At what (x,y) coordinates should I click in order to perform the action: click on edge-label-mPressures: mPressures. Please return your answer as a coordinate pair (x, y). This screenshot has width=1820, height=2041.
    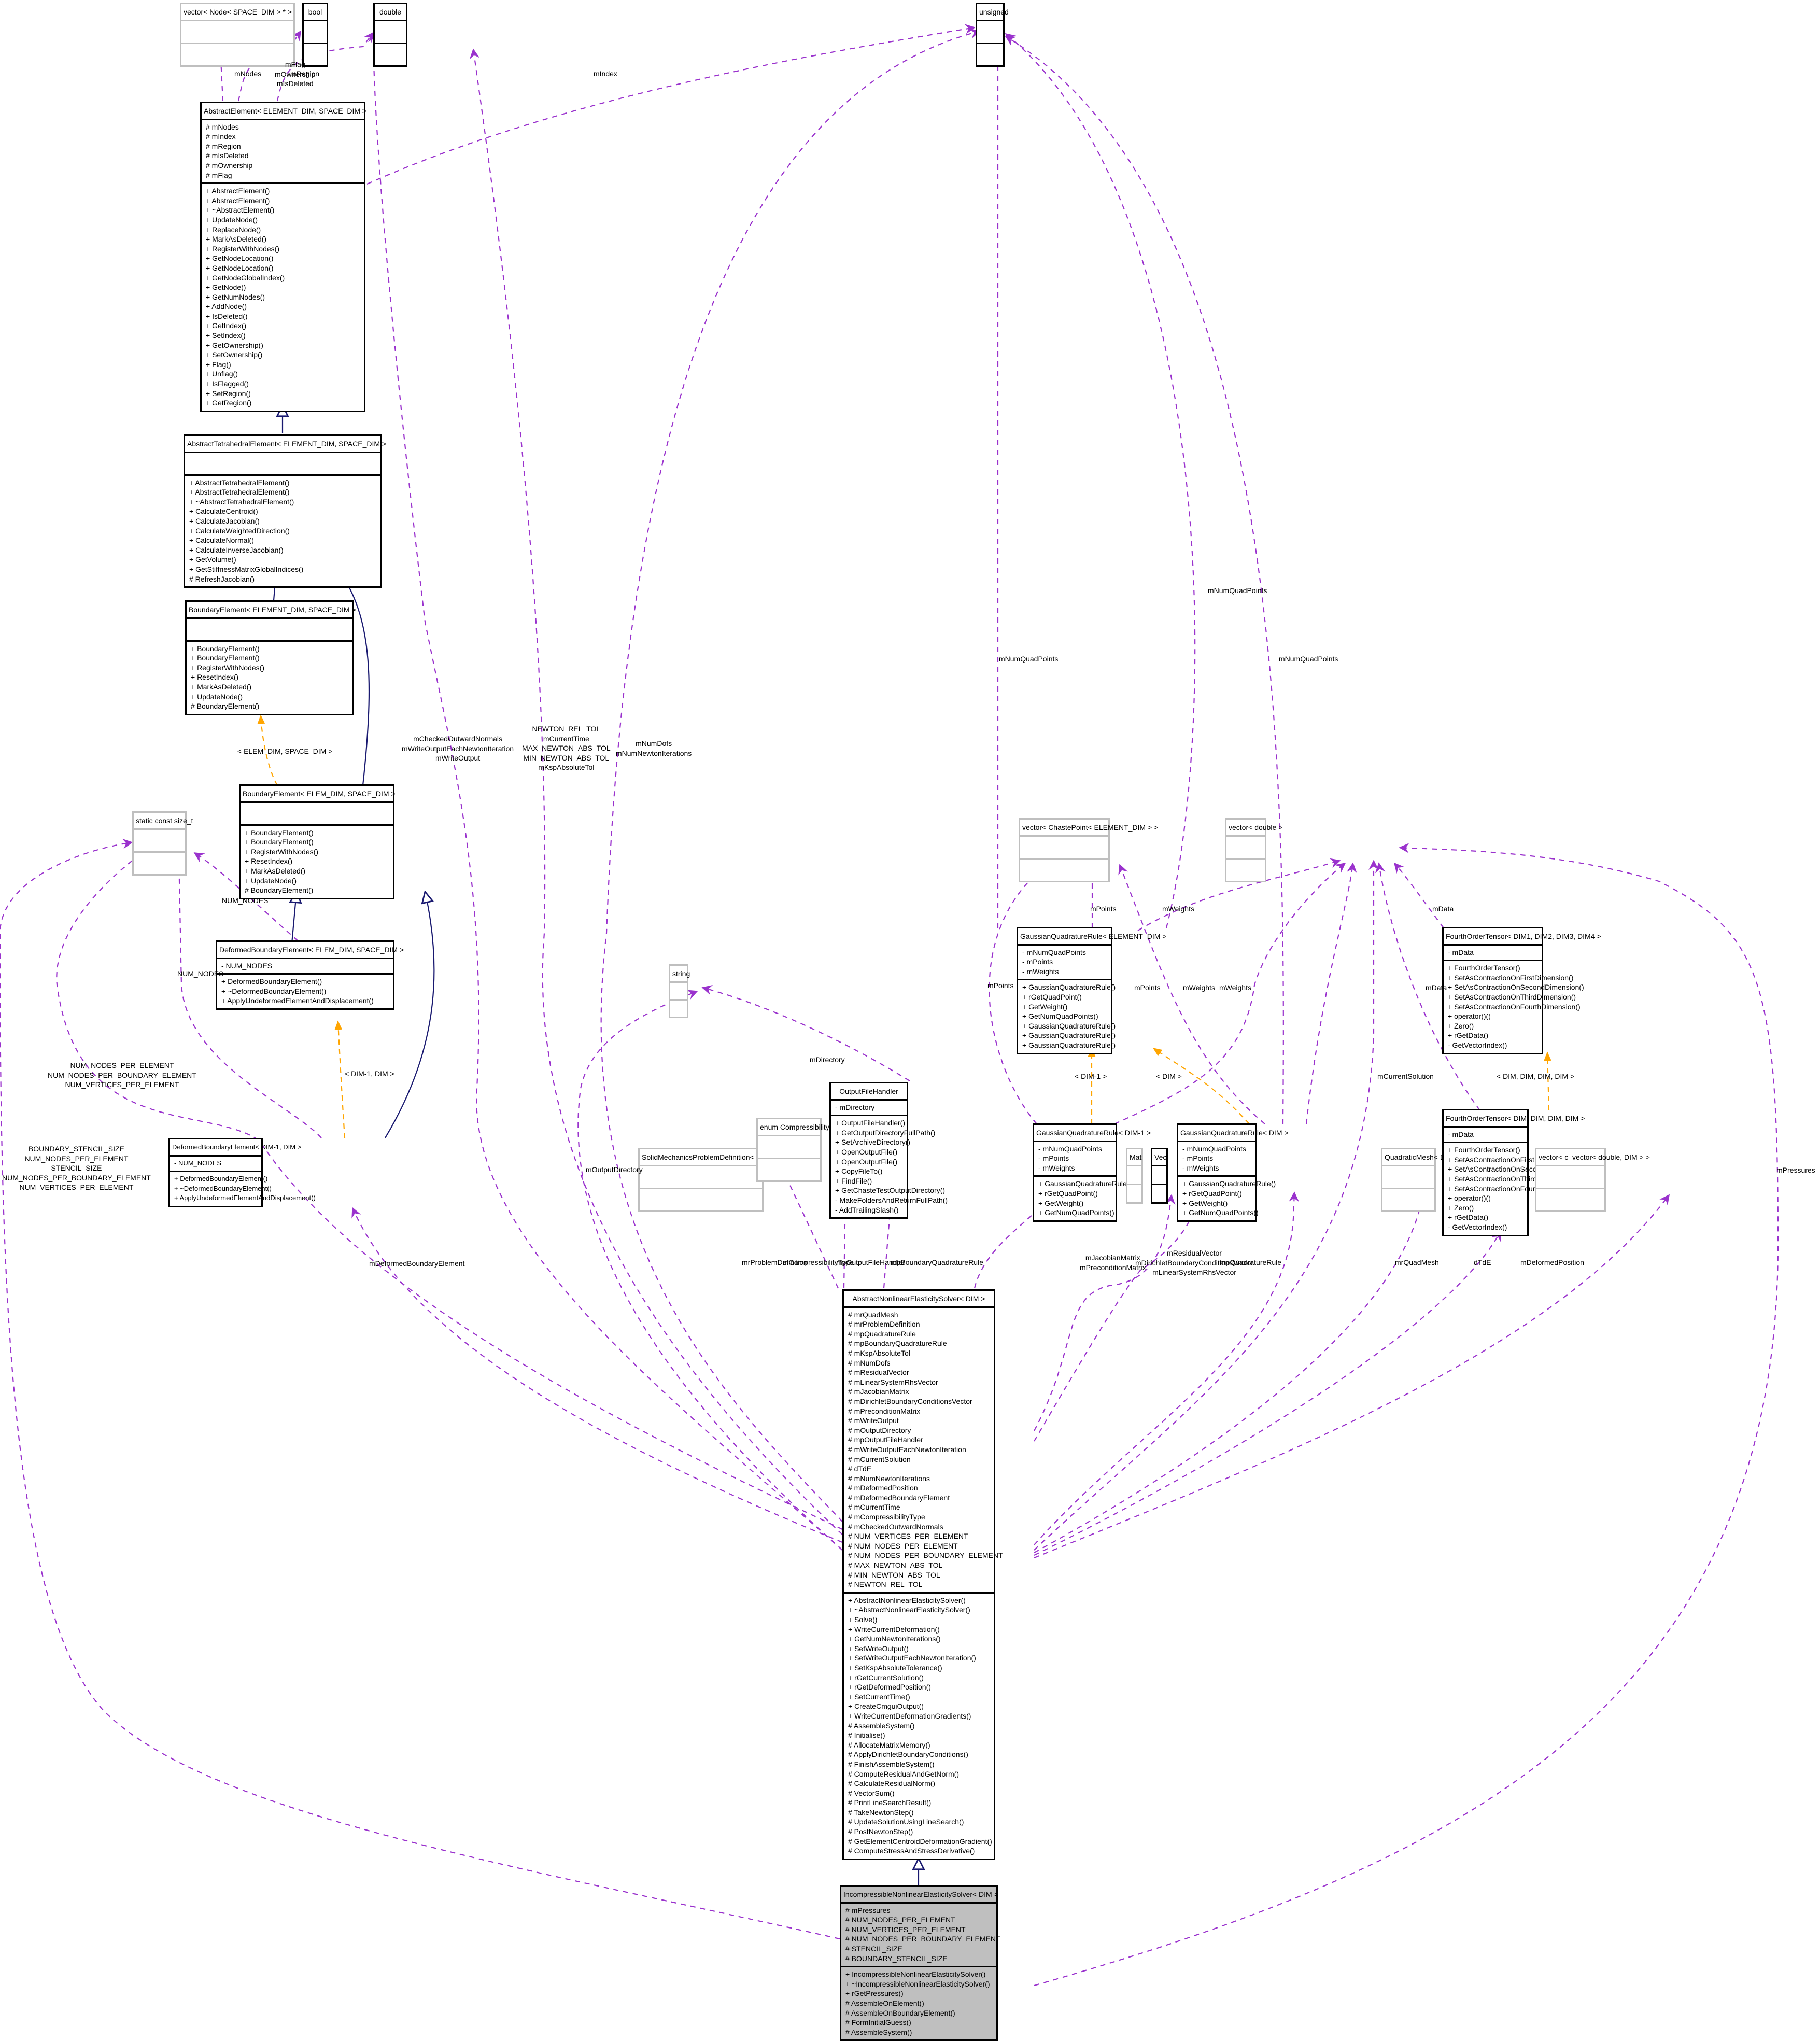
    Looking at the image, I should click on (1795, 1170).